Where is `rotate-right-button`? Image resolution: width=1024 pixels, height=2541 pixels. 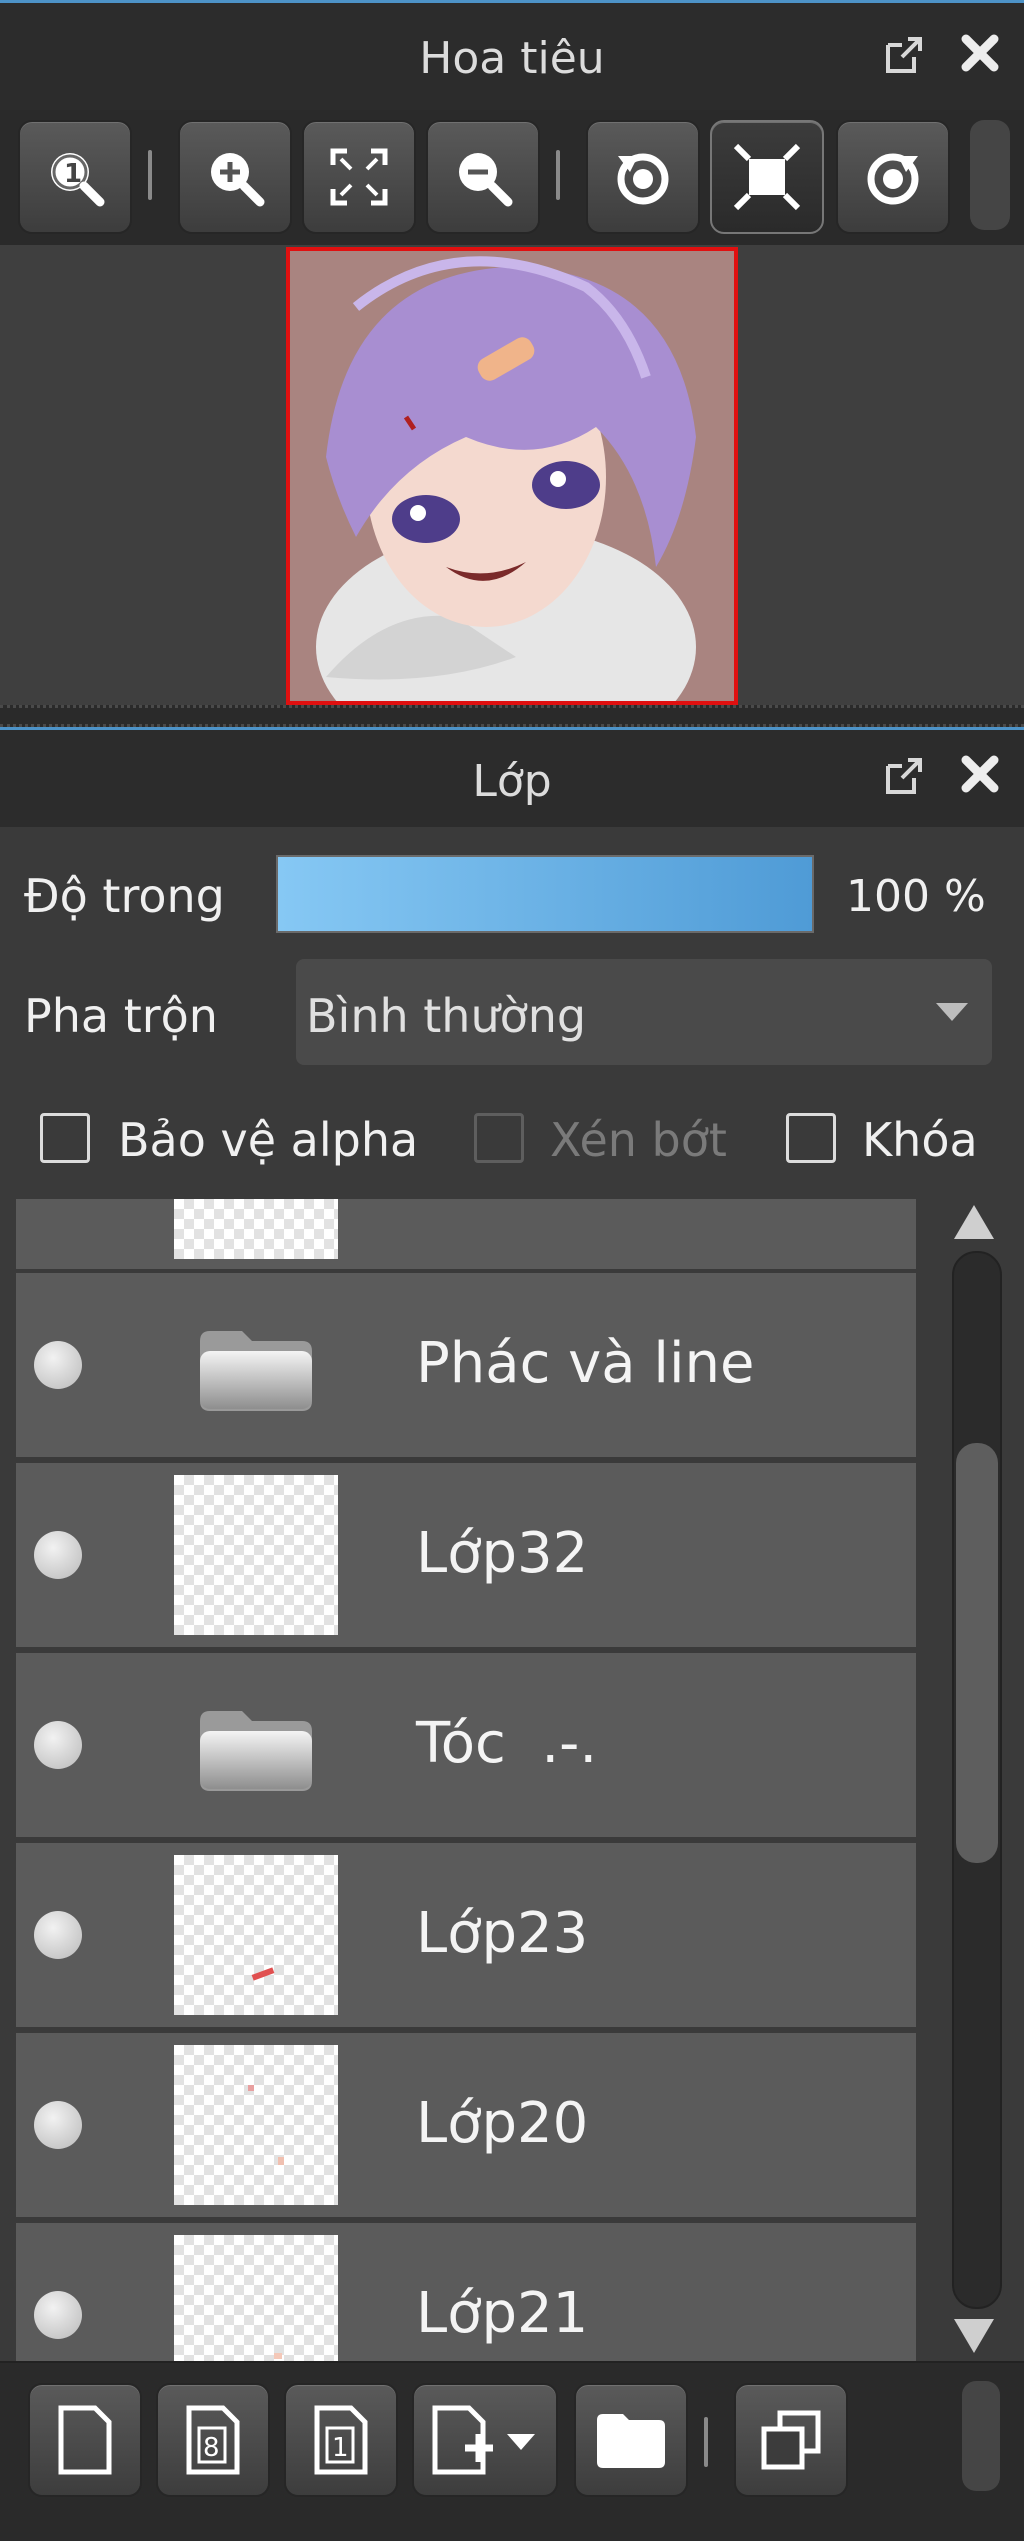
rotate-right-button is located at coordinates (893, 177).